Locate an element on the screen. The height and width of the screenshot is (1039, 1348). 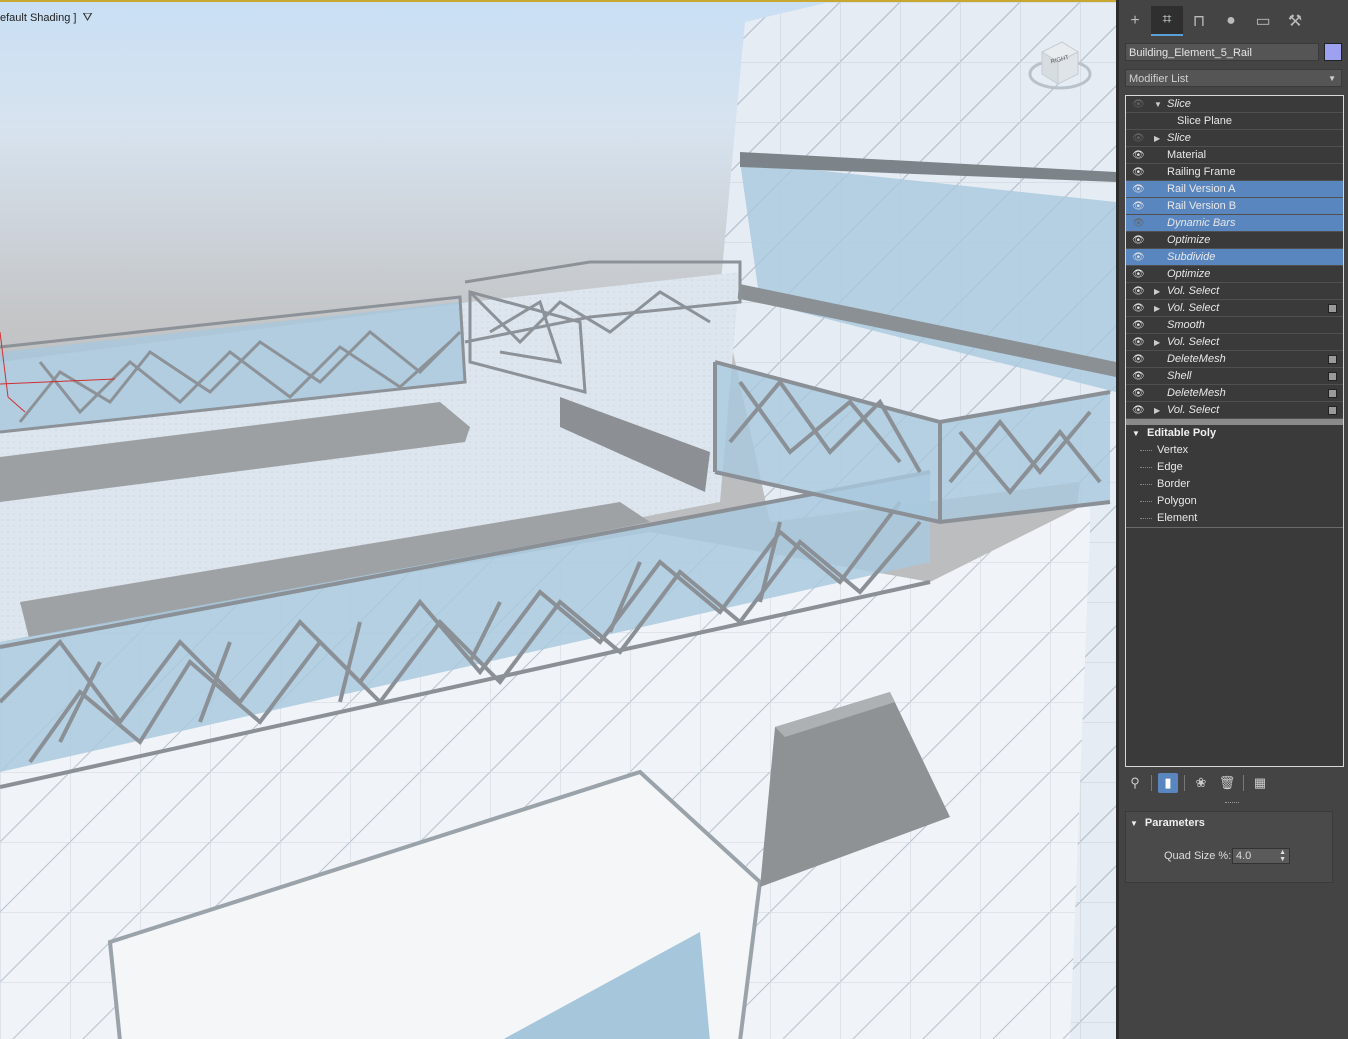
subobject-vertex: Vertex is located at coordinates (1234, 450).